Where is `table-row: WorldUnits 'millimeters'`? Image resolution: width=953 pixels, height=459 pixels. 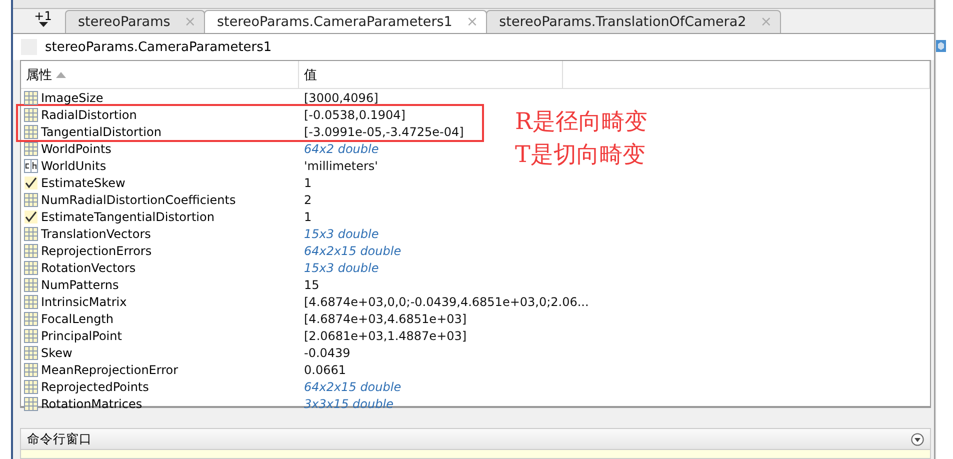 table-row: WorldUnits 'millimeters' is located at coordinates (199, 165).